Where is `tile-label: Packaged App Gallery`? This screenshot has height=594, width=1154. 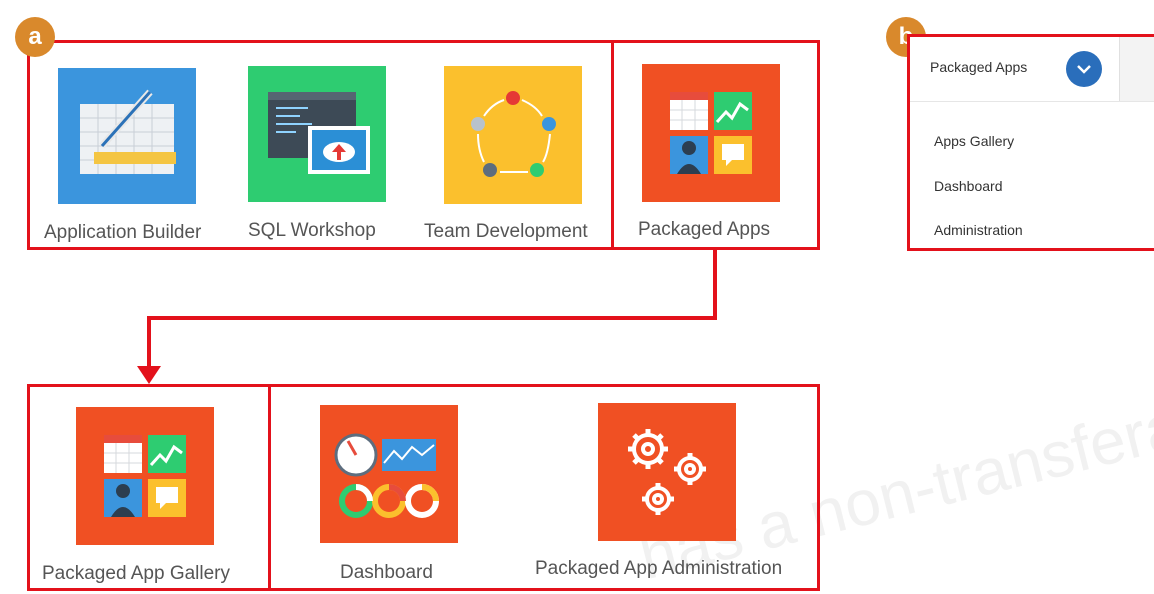 tile-label: Packaged App Gallery is located at coordinates (136, 573).